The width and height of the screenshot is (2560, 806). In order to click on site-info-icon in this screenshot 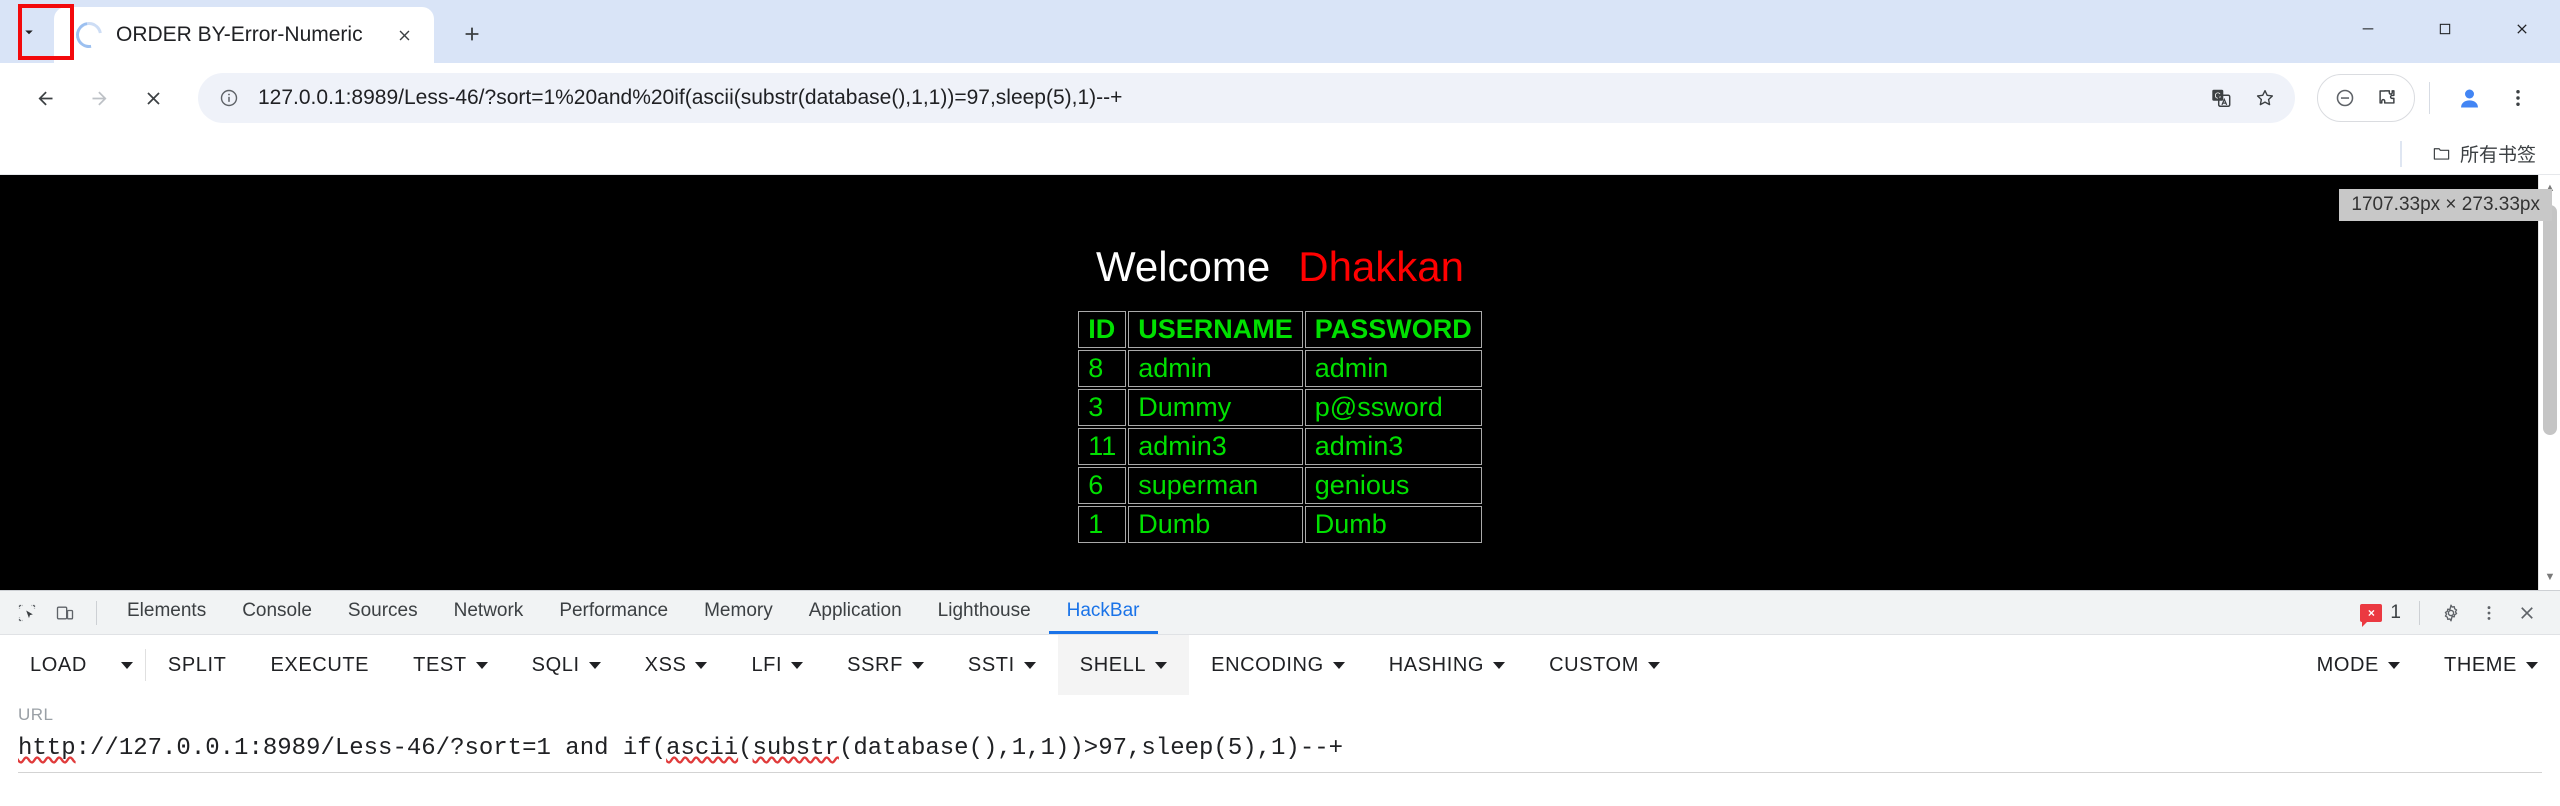, I will do `click(229, 98)`.